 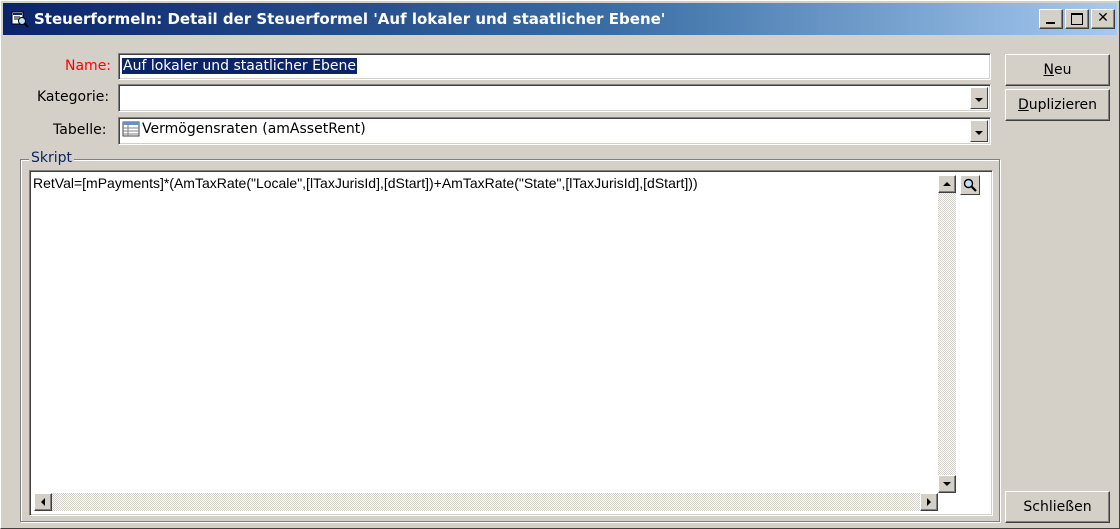 I want to click on scroll-left-button, so click(x=43, y=502).